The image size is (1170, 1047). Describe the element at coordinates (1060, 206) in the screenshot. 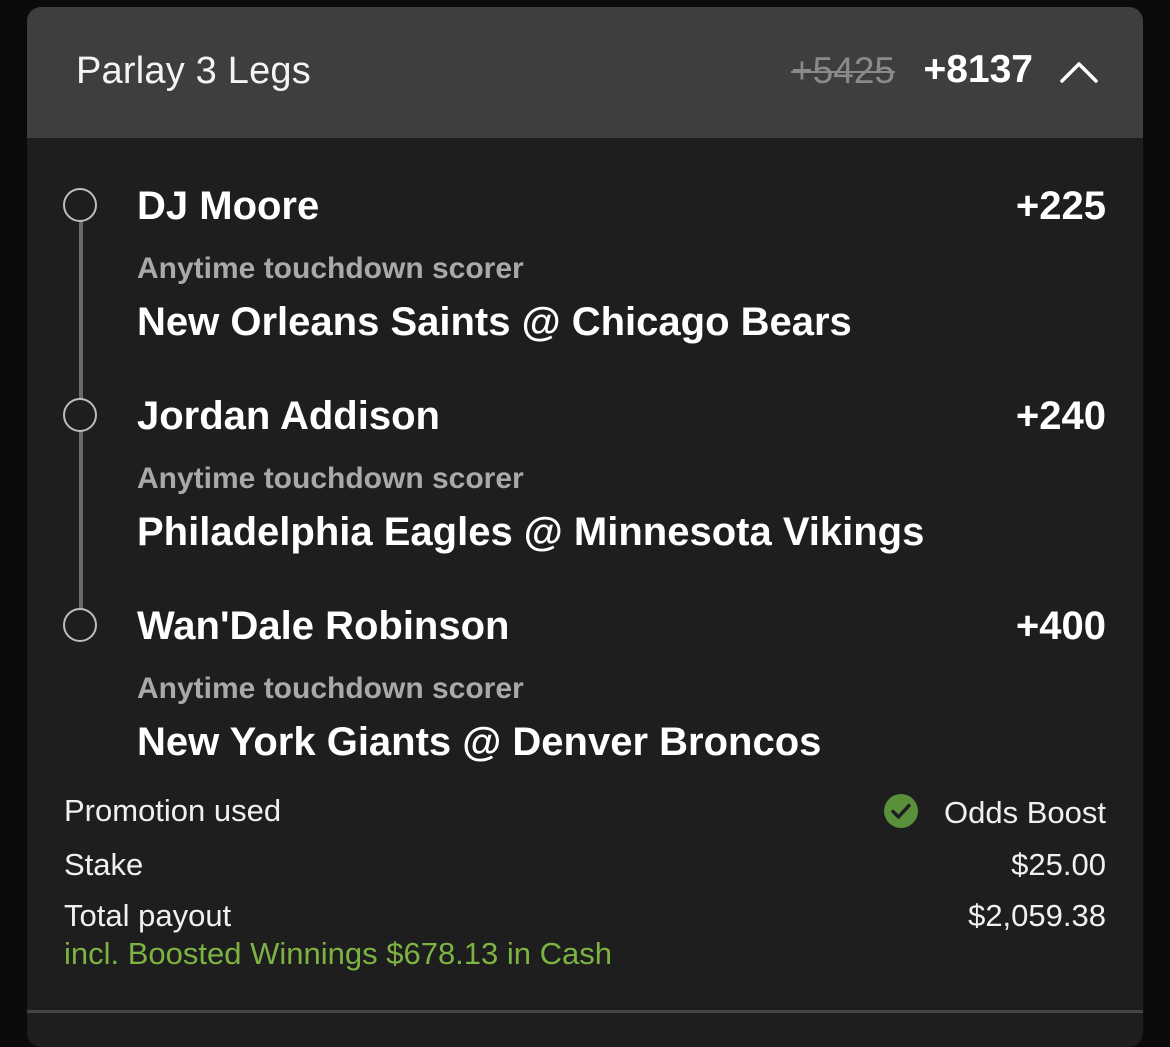

I see `leg-odds: +225` at that location.